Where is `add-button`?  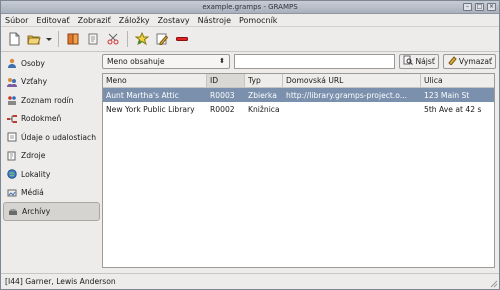 add-button is located at coordinates (142, 39).